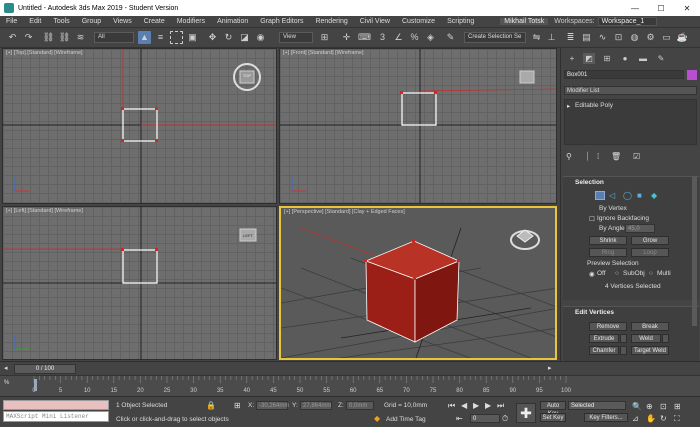 This screenshot has height=427, width=700. Describe the element at coordinates (459, 418) in the screenshot. I see `key-mode-icon: ⇤` at that location.